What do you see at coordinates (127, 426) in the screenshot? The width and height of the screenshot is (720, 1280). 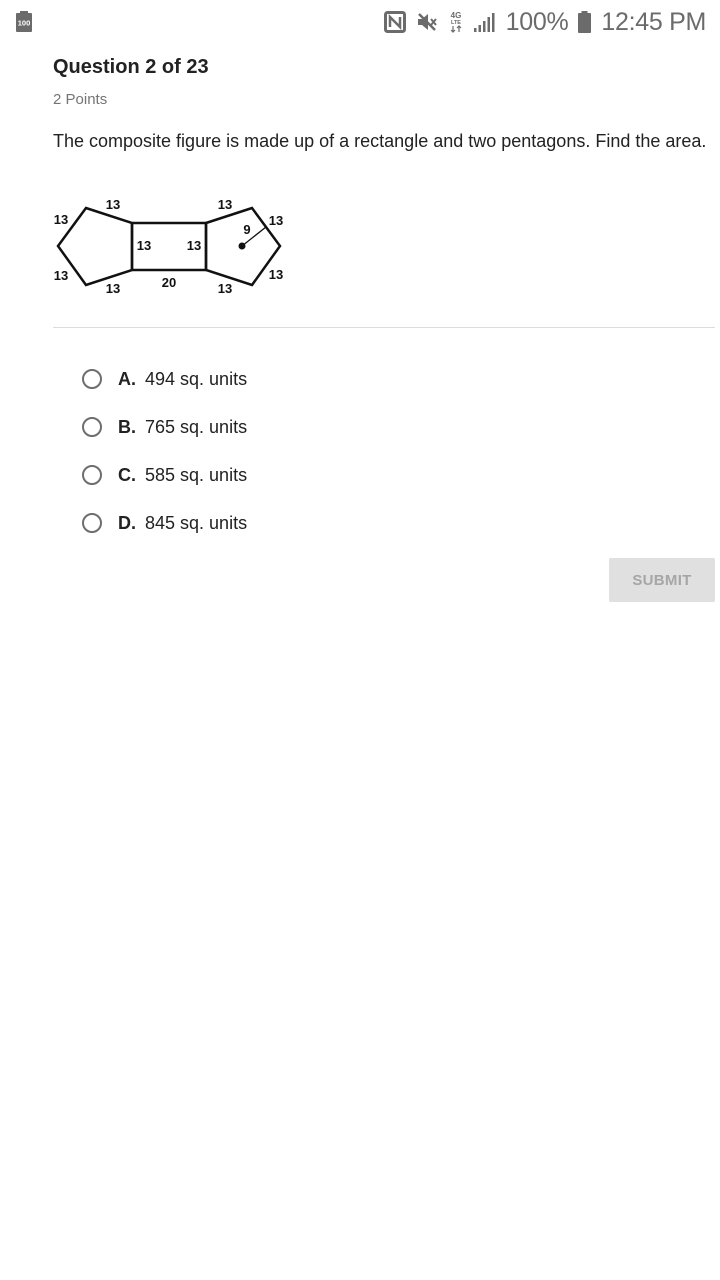 I see `option-letter: B.` at bounding box center [127, 426].